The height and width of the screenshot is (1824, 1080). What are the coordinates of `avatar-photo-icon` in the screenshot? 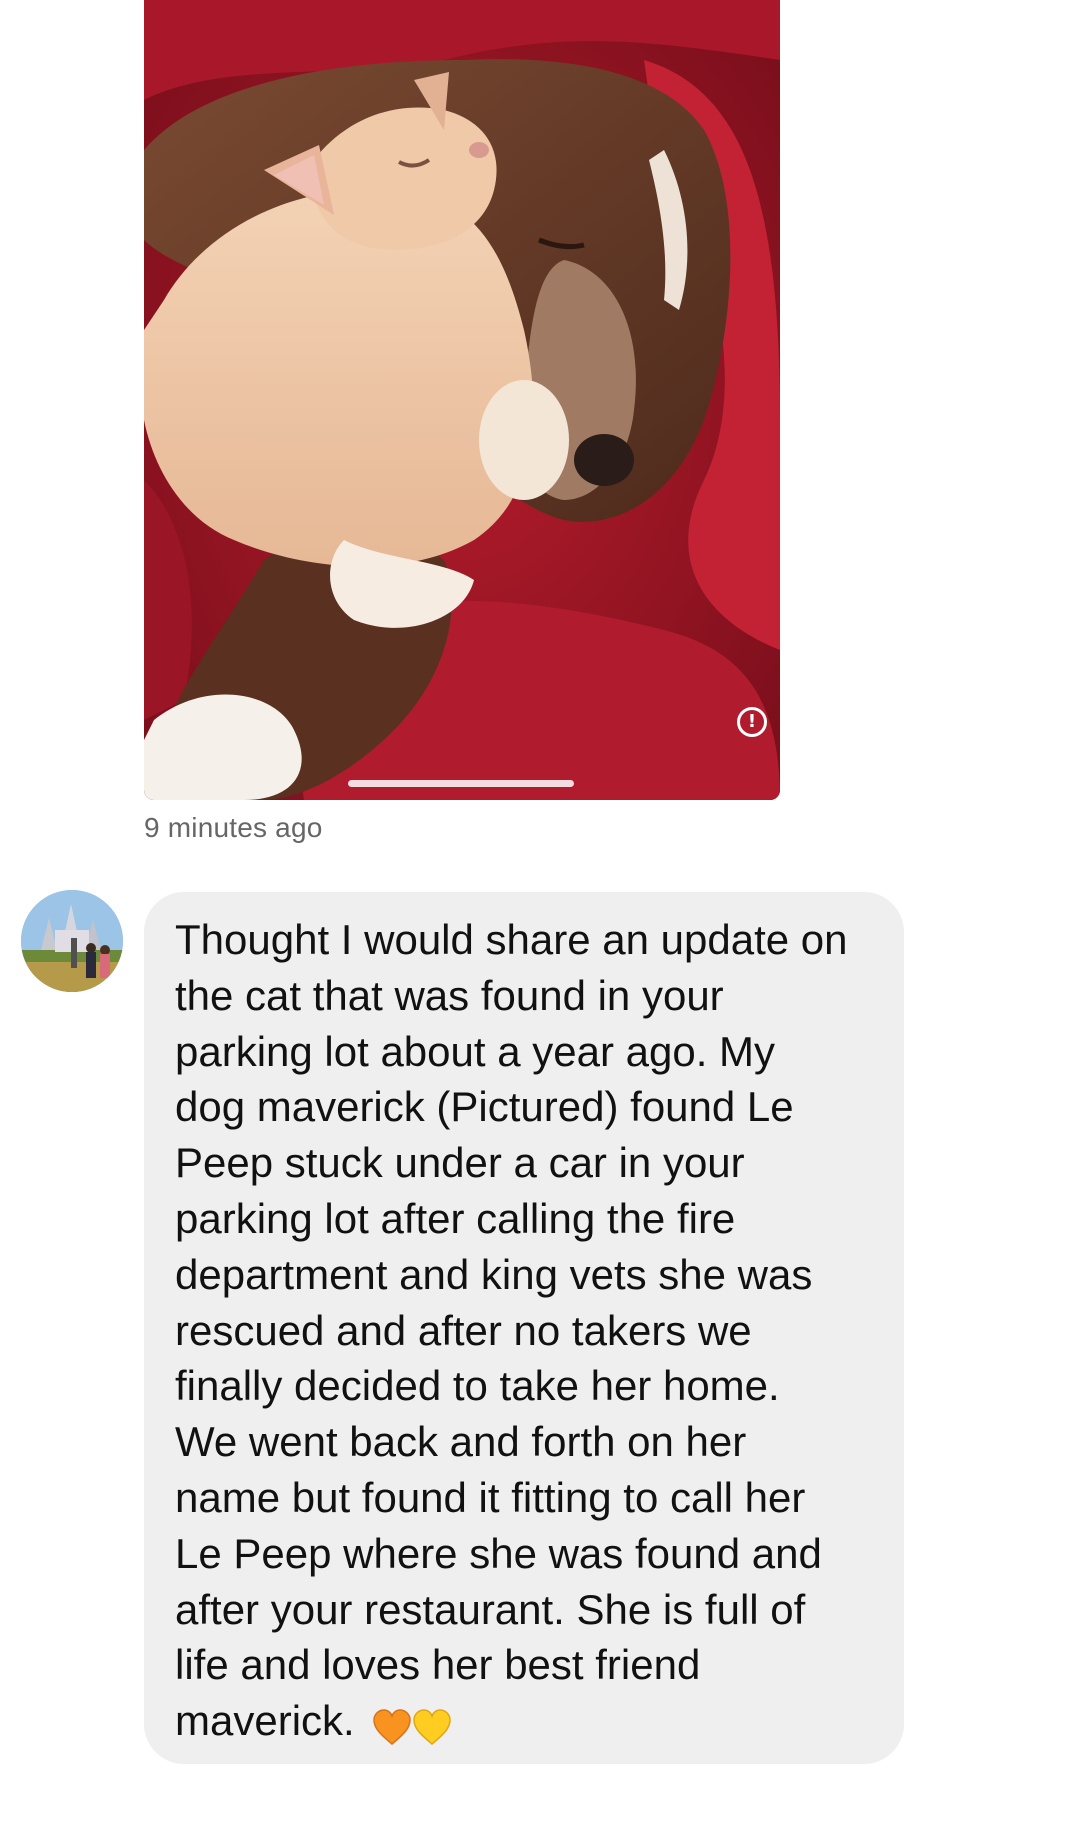 It's located at (72, 941).